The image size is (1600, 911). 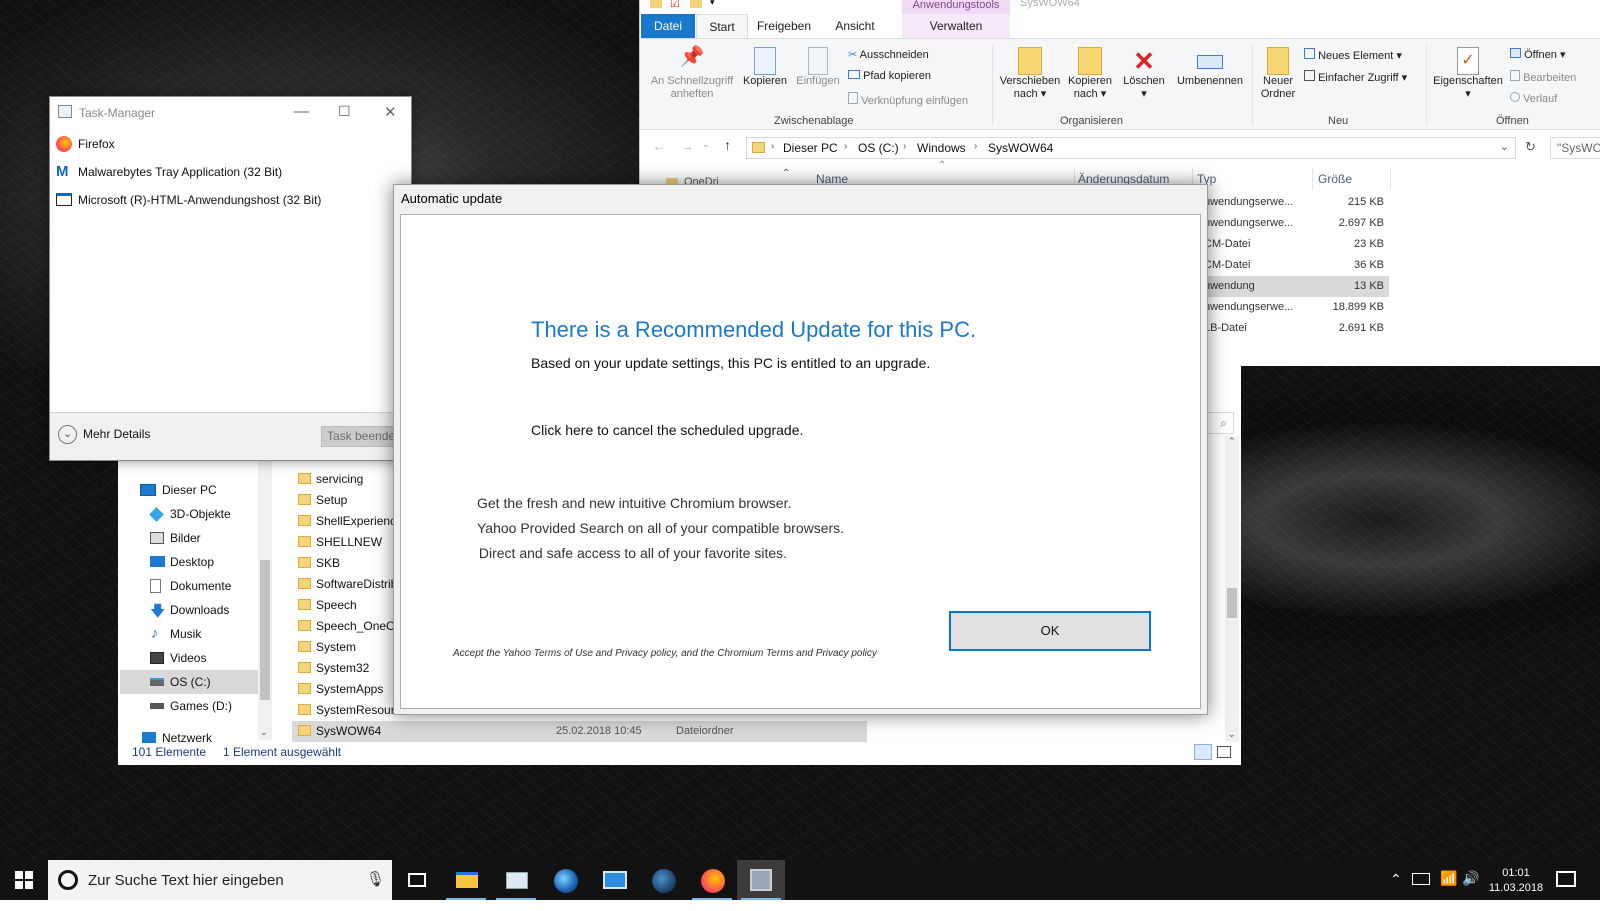 What do you see at coordinates (347, 521) in the screenshot?
I see `list-item: ShellExperienc` at bounding box center [347, 521].